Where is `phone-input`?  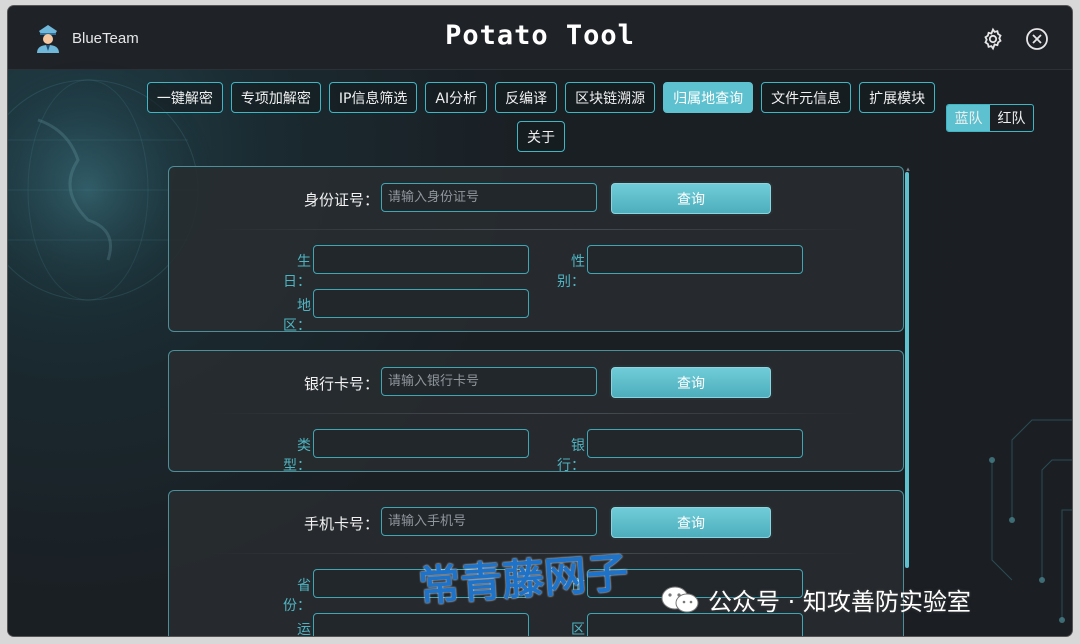 phone-input is located at coordinates (489, 521).